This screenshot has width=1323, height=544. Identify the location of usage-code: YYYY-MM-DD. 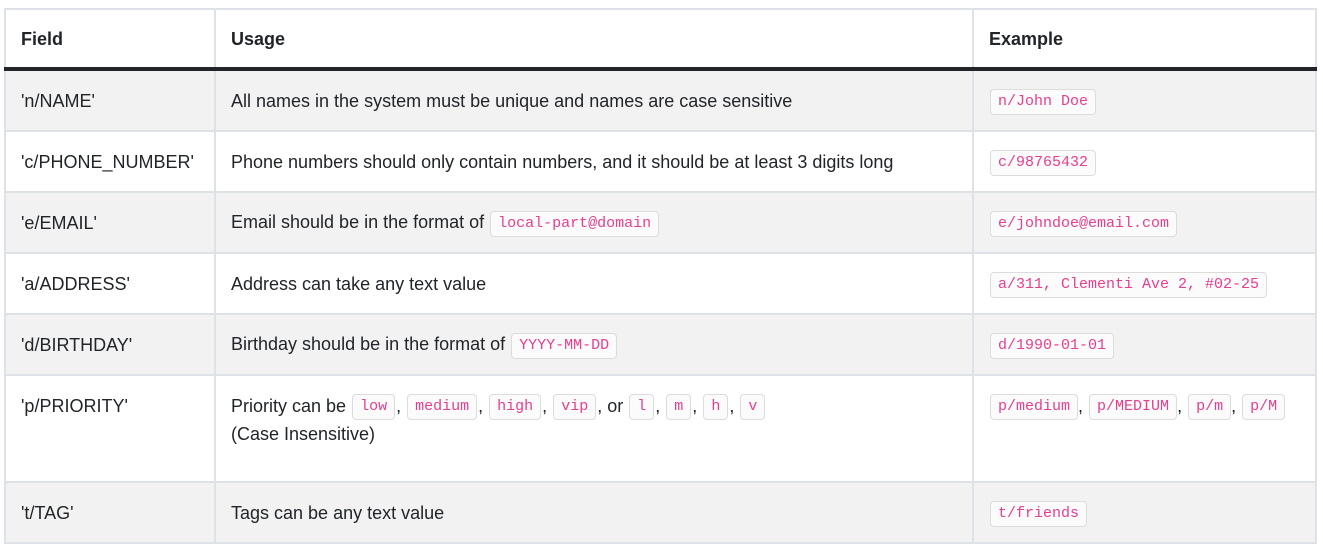
(564, 345).